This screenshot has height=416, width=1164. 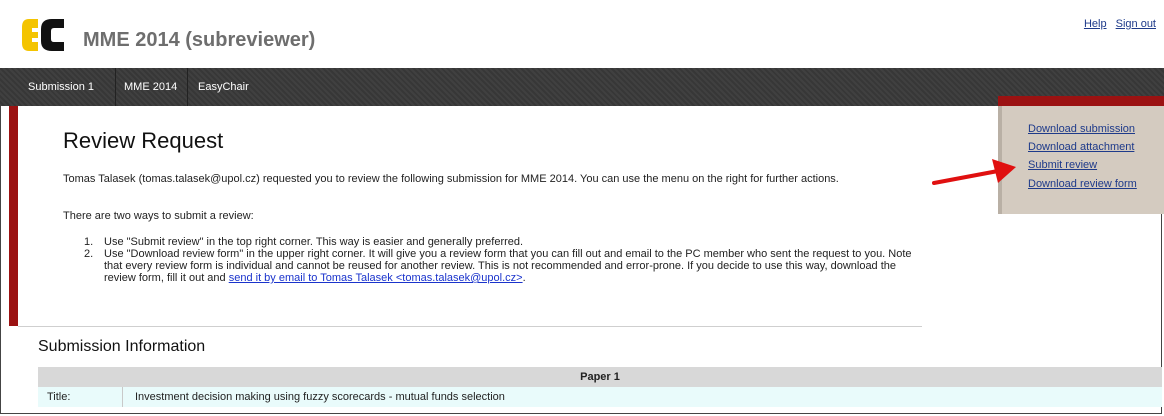 What do you see at coordinates (122, 346) in the screenshot?
I see `submission-info-title: Submission Information` at bounding box center [122, 346].